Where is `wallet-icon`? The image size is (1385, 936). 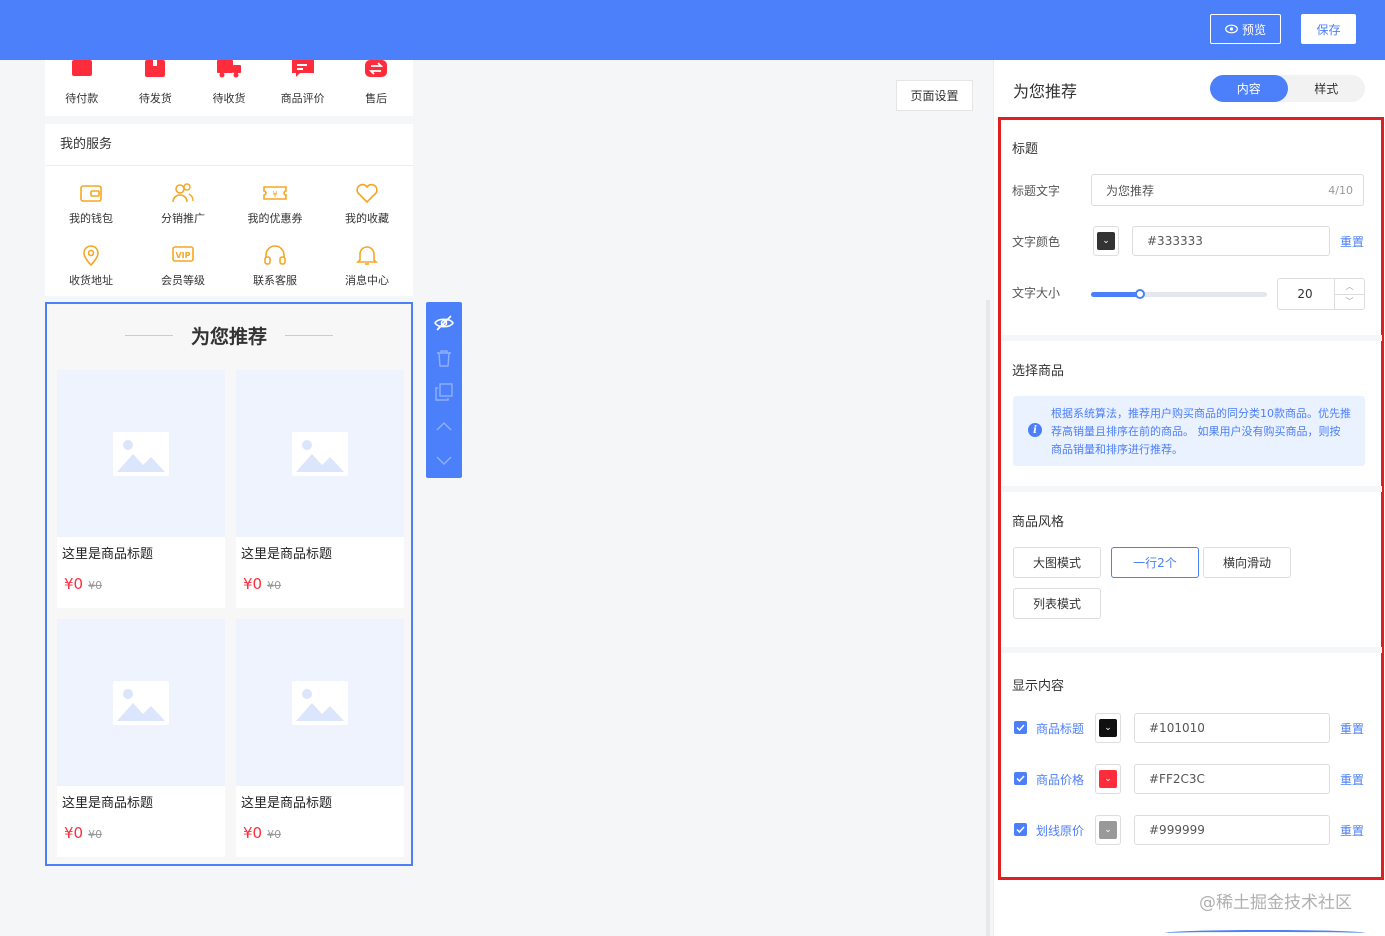 wallet-icon is located at coordinates (91, 193).